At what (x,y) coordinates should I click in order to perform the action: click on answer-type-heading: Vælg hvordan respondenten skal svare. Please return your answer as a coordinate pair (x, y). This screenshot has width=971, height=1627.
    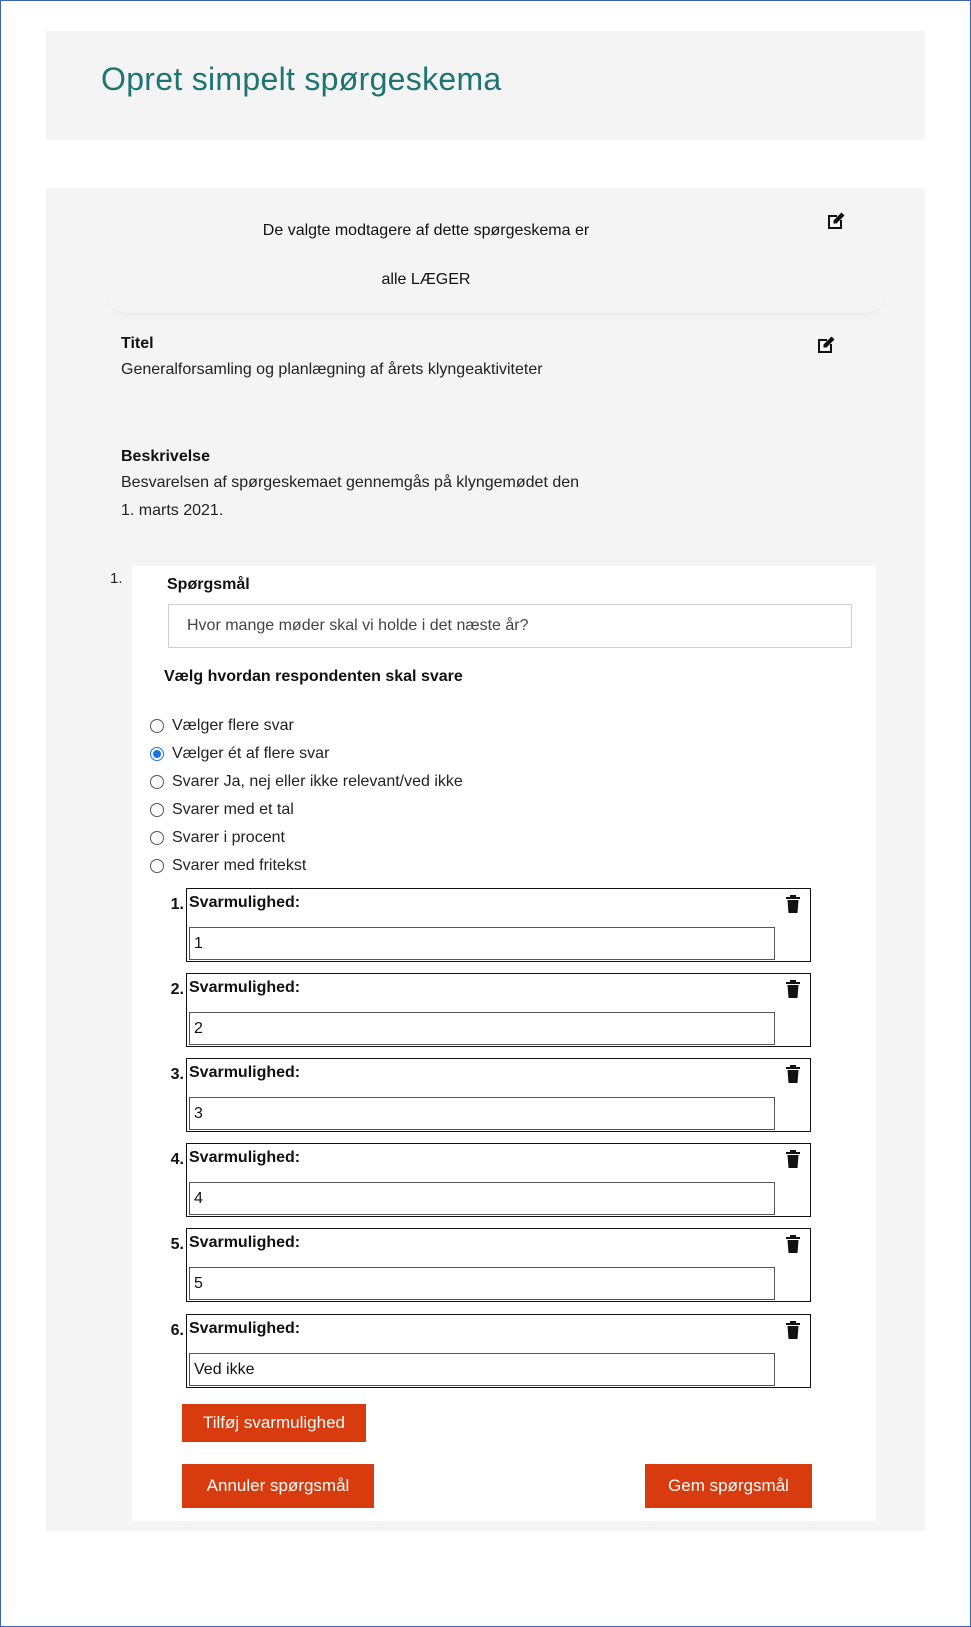
    Looking at the image, I should click on (313, 676).